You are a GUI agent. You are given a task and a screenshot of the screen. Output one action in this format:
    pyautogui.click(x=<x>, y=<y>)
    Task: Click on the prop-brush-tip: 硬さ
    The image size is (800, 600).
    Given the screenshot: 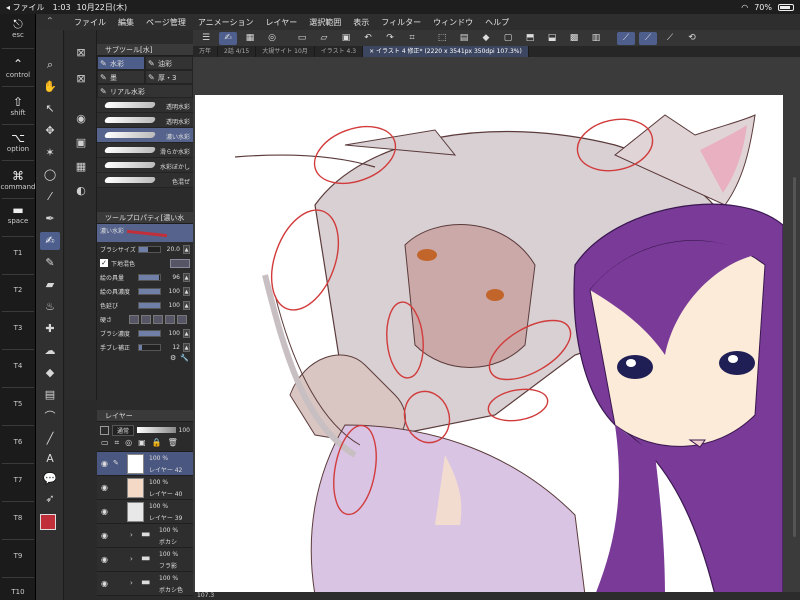 What is the action you would take?
    pyautogui.click(x=145, y=319)
    